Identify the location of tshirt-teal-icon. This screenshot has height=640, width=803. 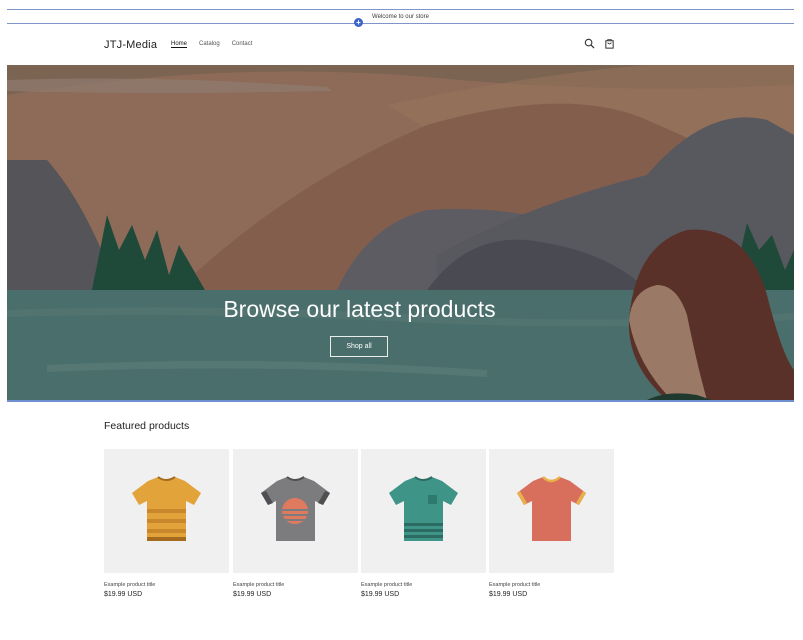
(423, 508).